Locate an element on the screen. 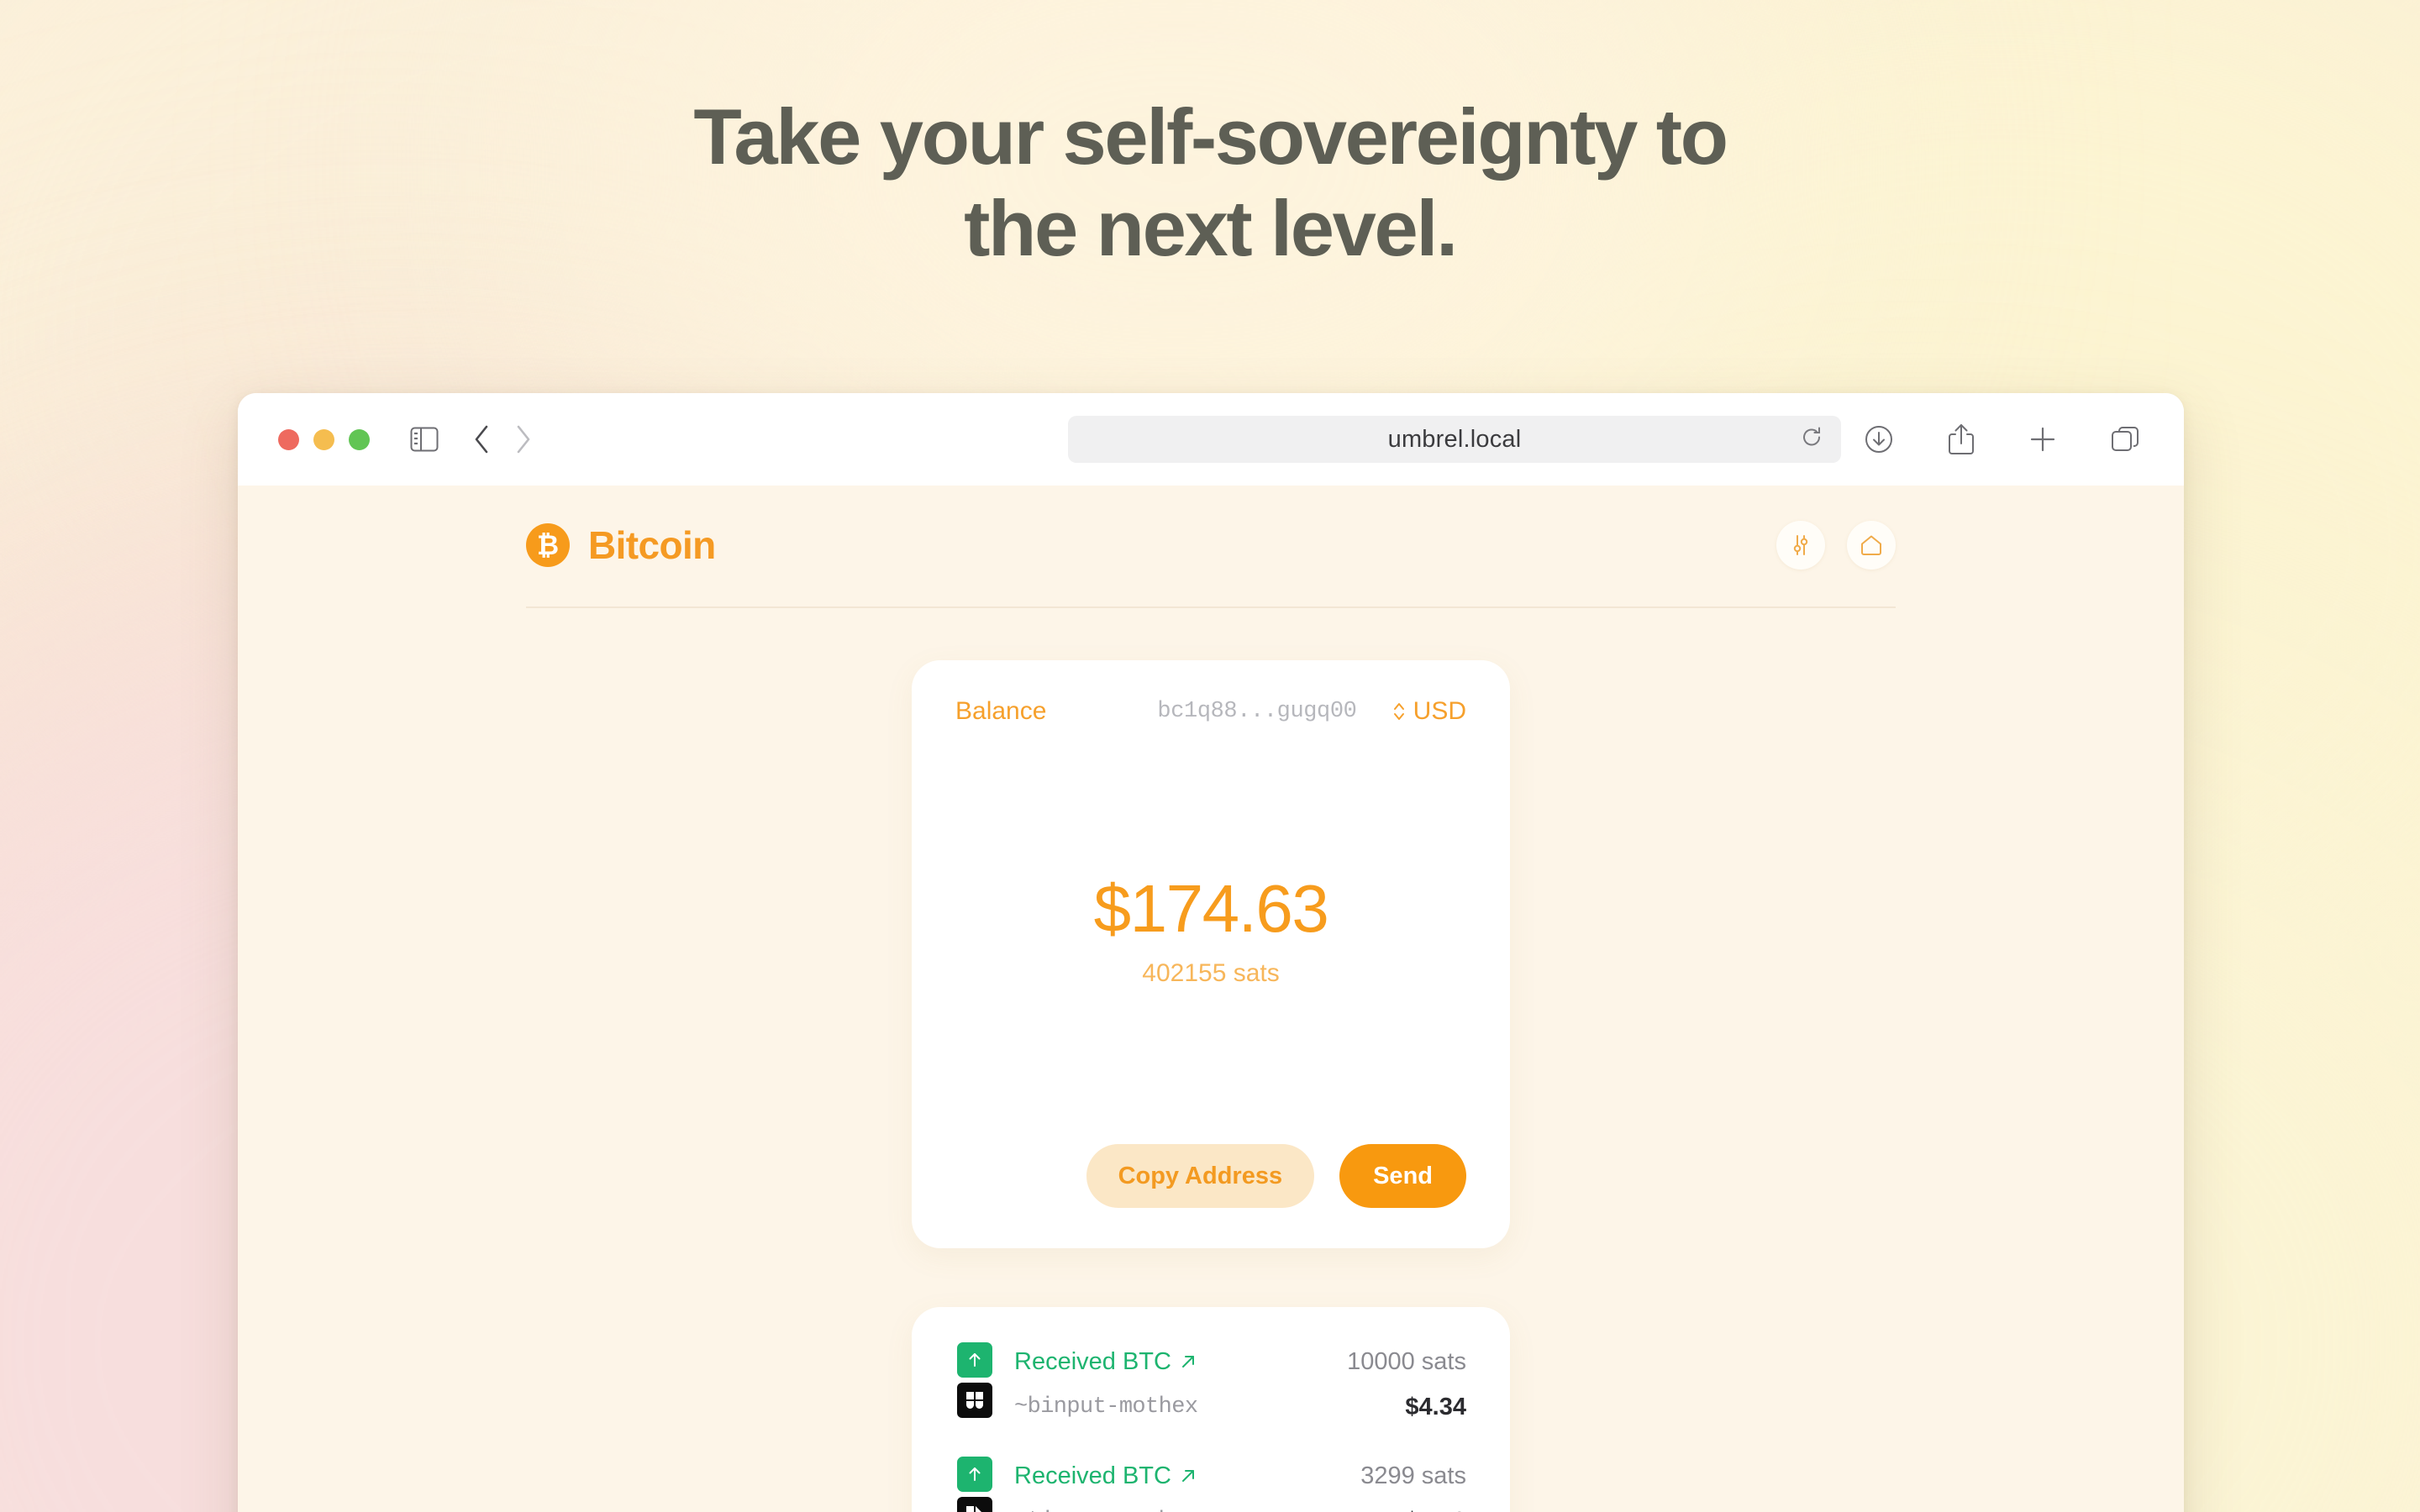 This screenshot has width=2420, height=1512. address-bar: umbrel.local is located at coordinates (1454, 439).